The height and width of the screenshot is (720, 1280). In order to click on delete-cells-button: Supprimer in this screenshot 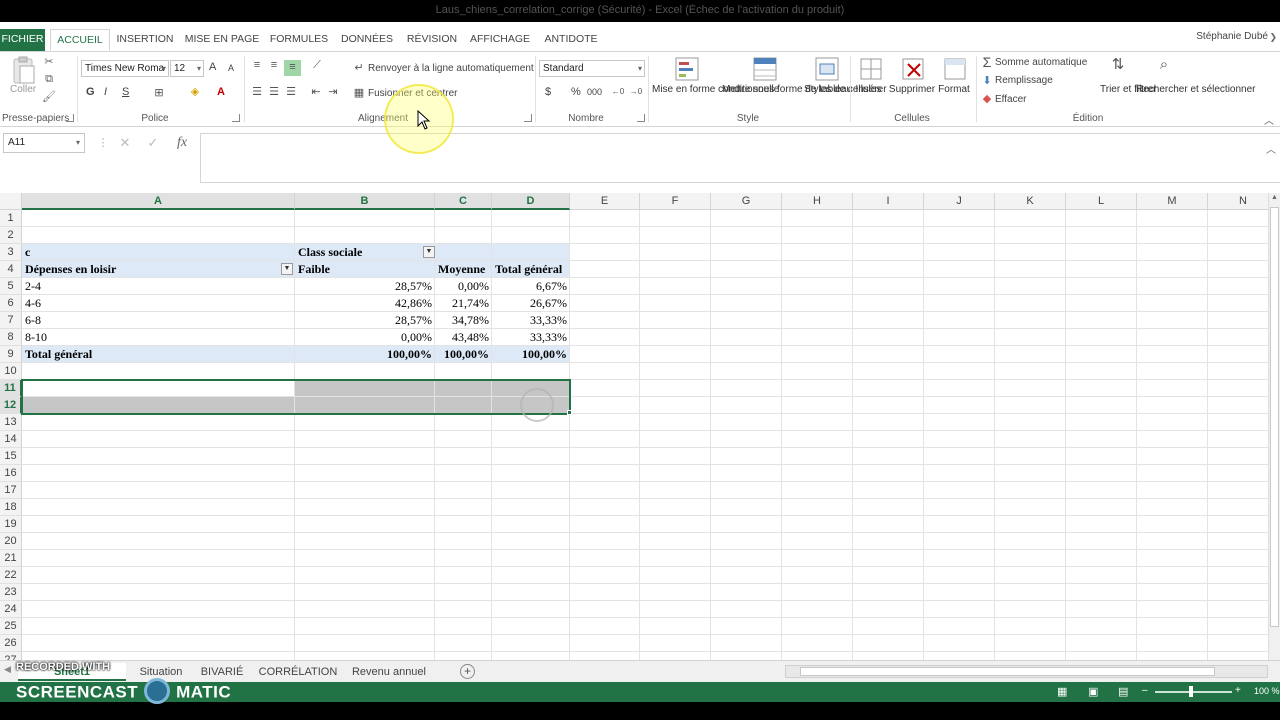, I will do `click(912, 90)`.